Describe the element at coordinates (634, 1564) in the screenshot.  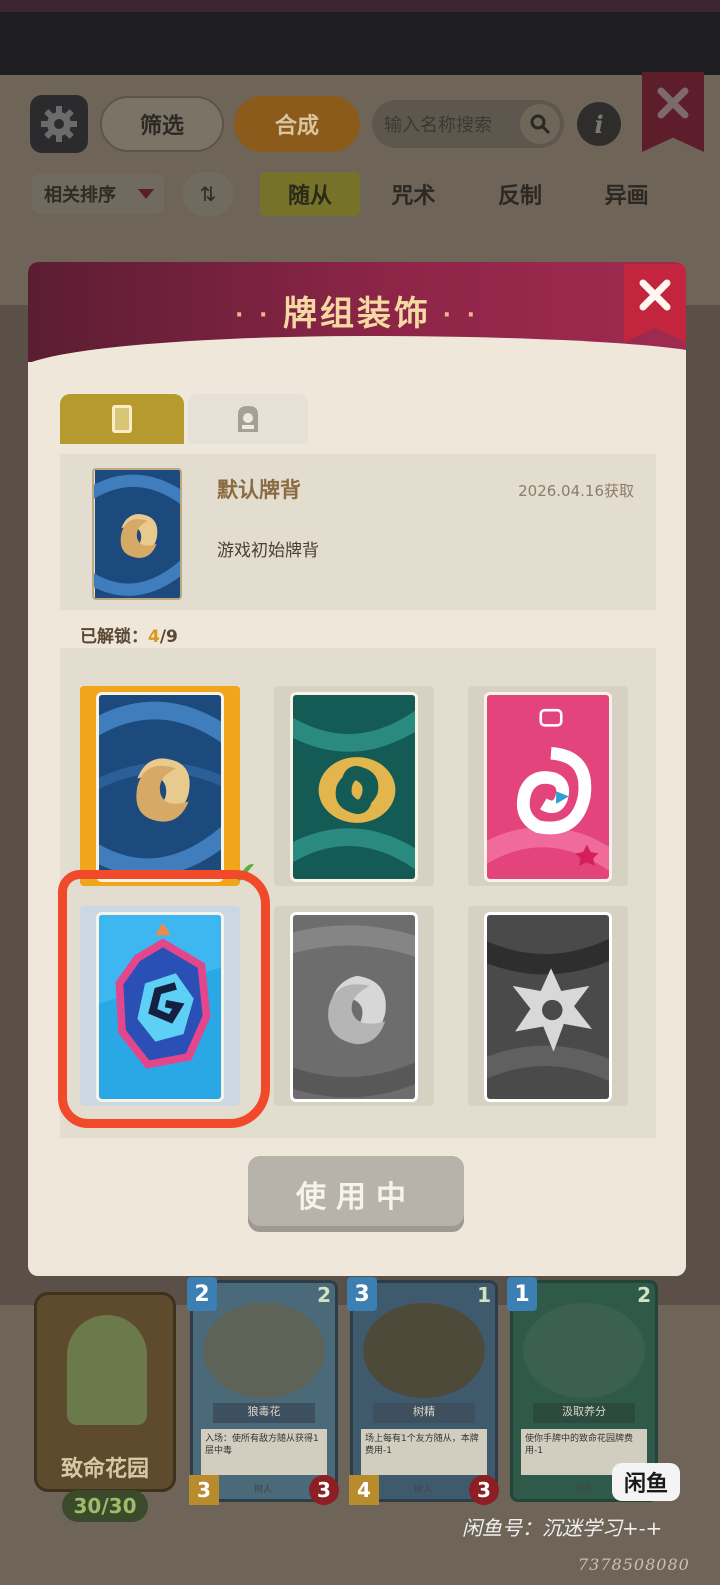
I see `watermark-number: 7378508080` at that location.